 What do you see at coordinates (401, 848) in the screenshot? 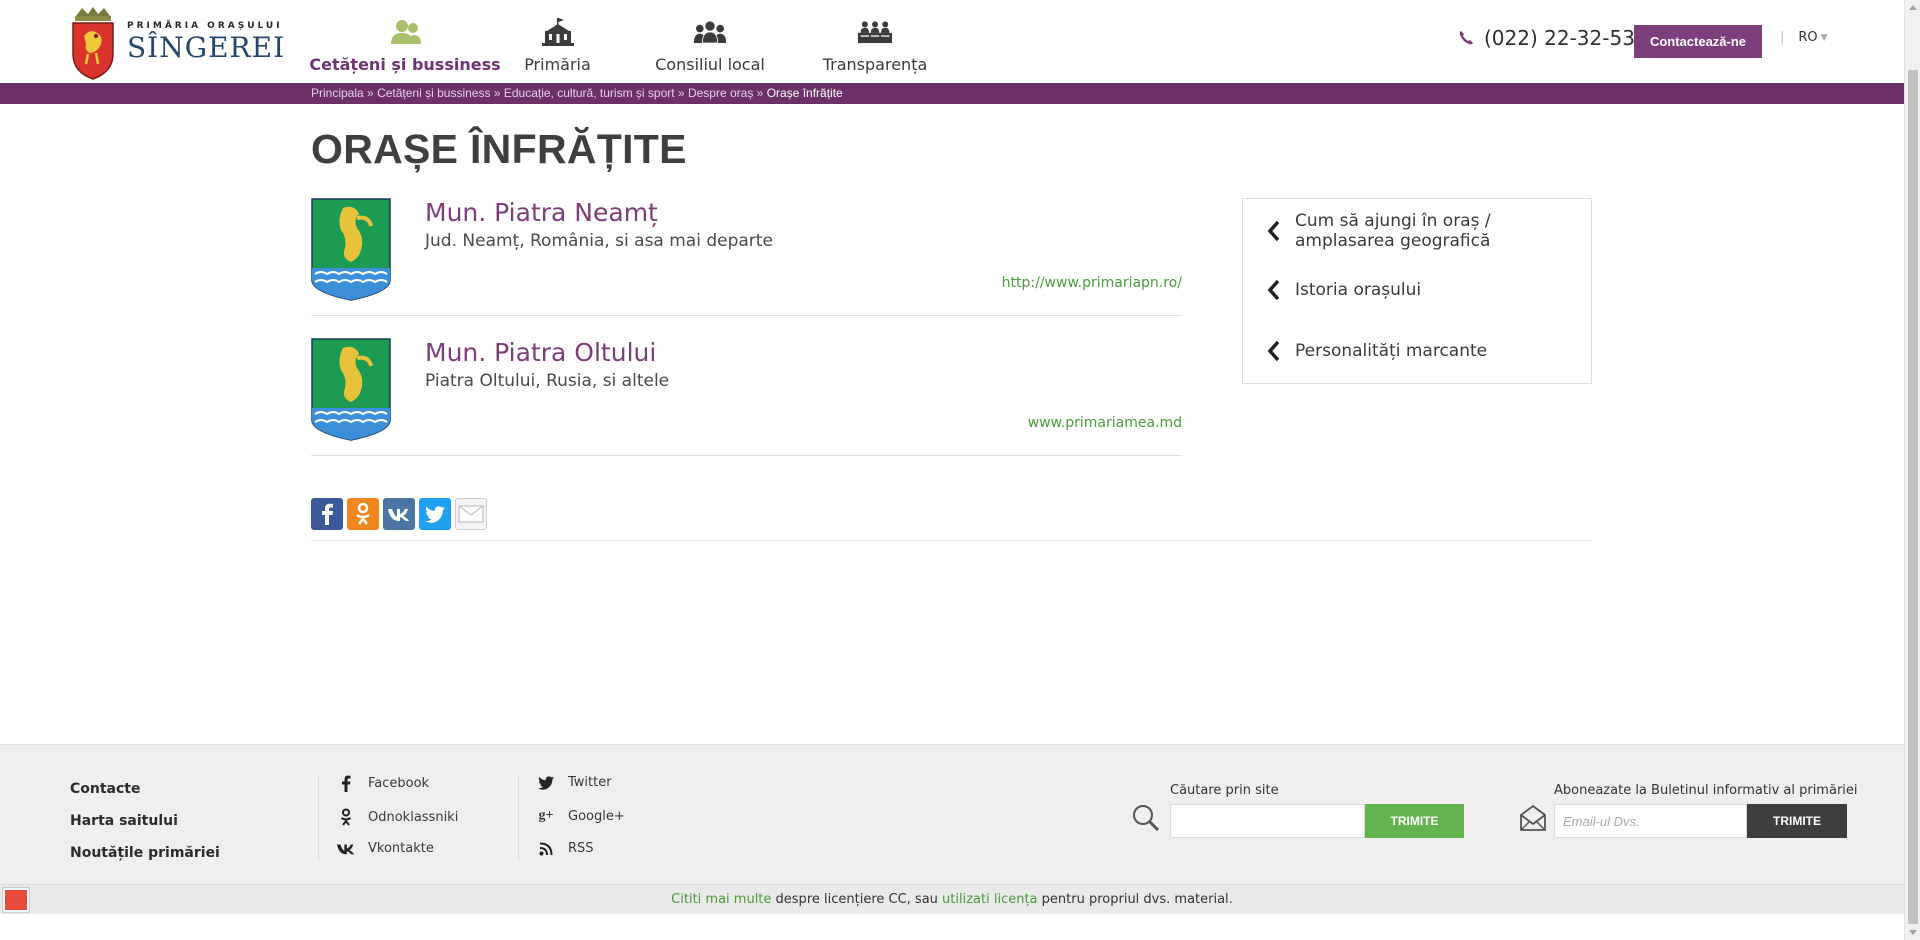
I see `social-label: Vkontakte` at bounding box center [401, 848].